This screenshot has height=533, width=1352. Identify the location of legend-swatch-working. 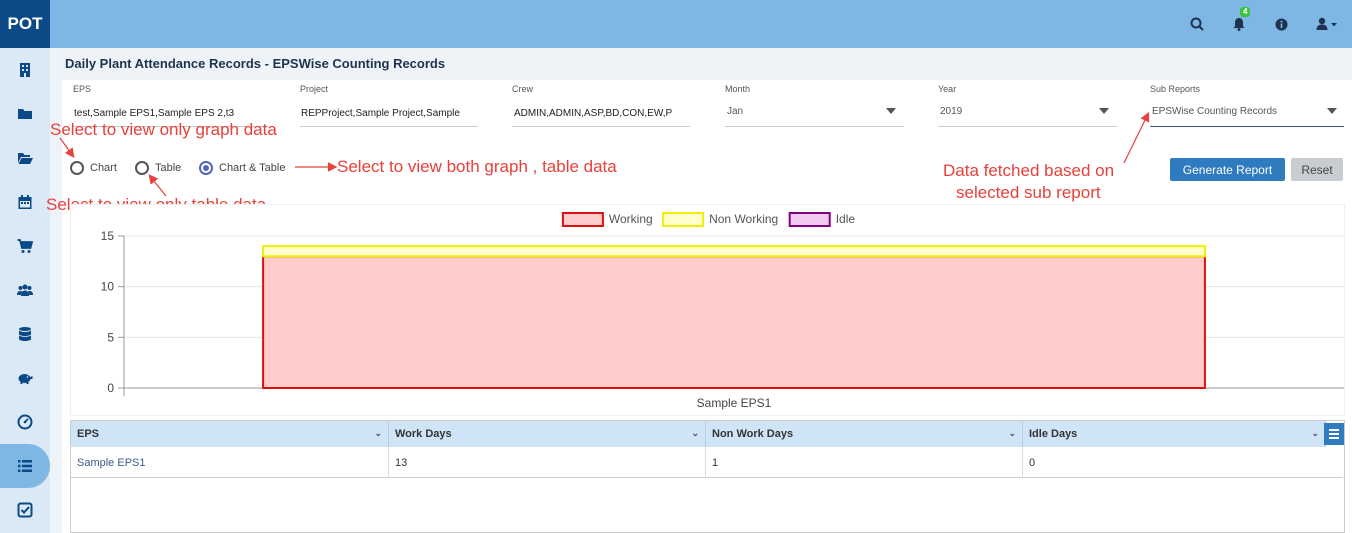
(582, 219).